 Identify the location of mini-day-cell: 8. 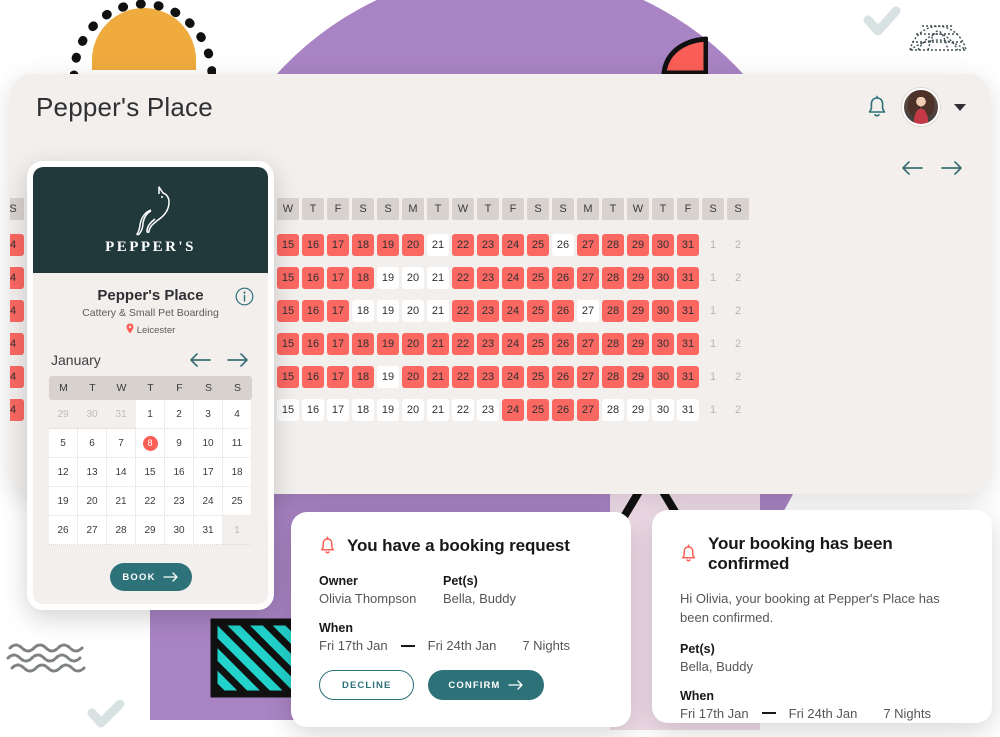
(150, 443).